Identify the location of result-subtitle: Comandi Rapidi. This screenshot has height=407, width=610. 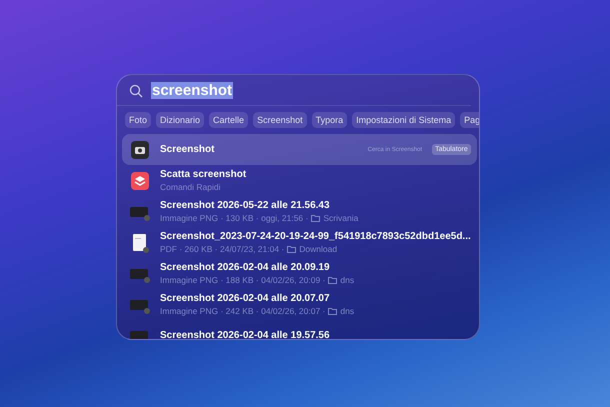
(190, 187).